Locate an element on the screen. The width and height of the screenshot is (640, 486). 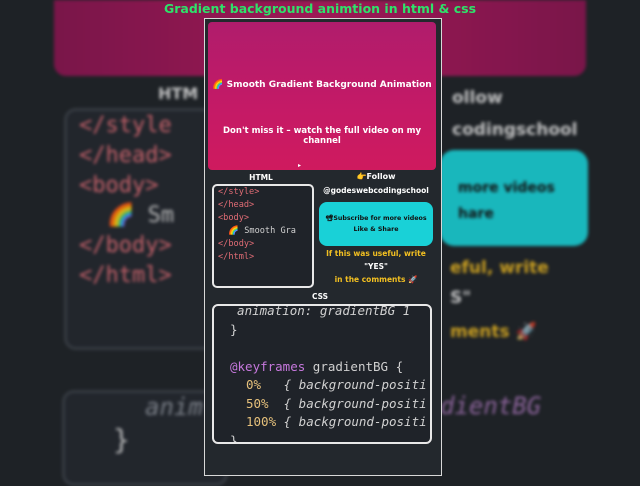
backdrop-follow: ollow is located at coordinates (477, 98).